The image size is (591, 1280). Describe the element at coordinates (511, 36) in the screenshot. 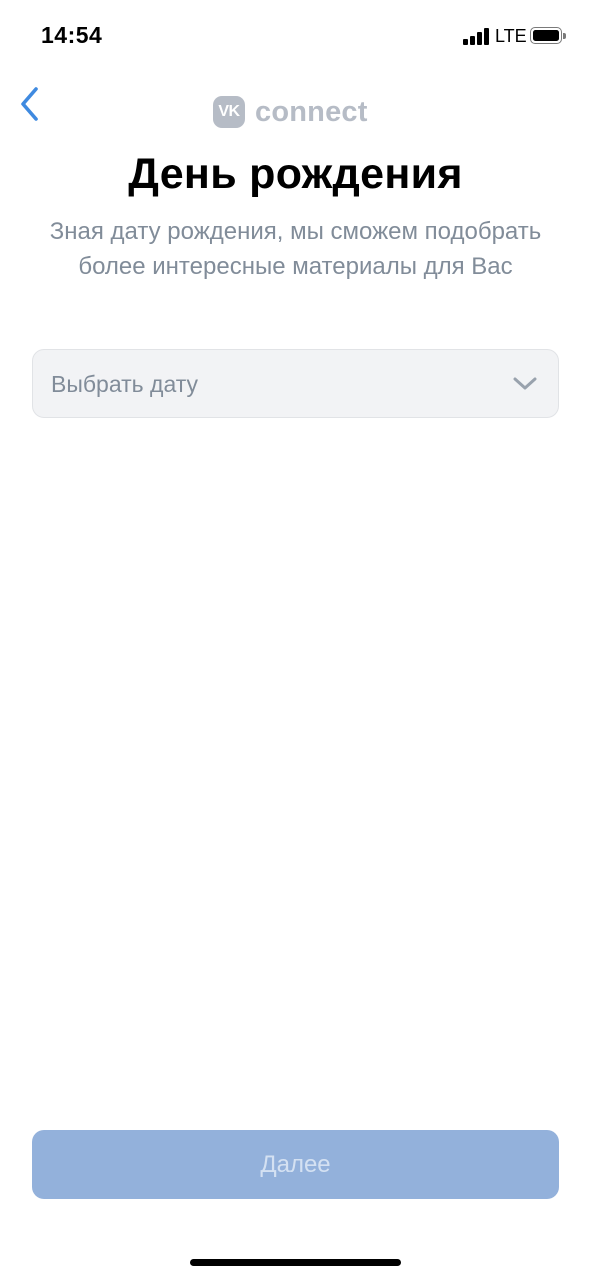

I see `network-type-label: LTE` at that location.